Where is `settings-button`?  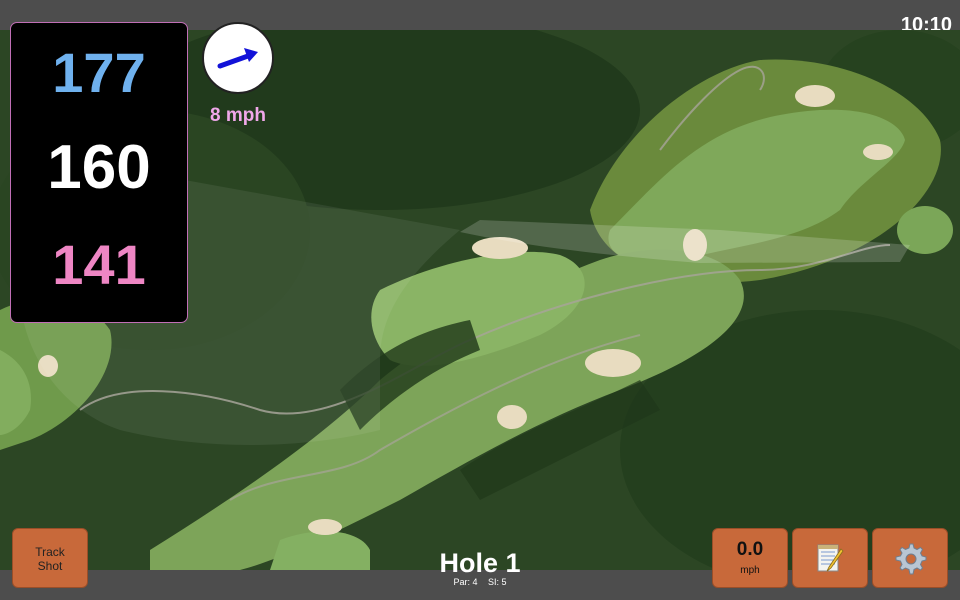
settings-button is located at coordinates (910, 558).